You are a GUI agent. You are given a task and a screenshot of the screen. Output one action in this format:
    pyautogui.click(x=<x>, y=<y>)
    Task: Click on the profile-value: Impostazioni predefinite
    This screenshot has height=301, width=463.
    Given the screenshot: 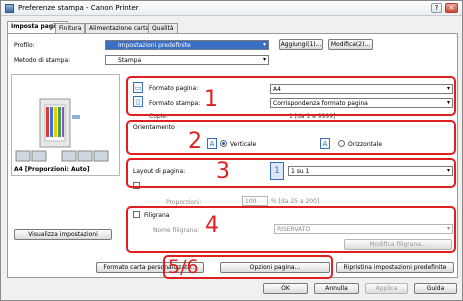 What is the action you would take?
    pyautogui.click(x=154, y=45)
    